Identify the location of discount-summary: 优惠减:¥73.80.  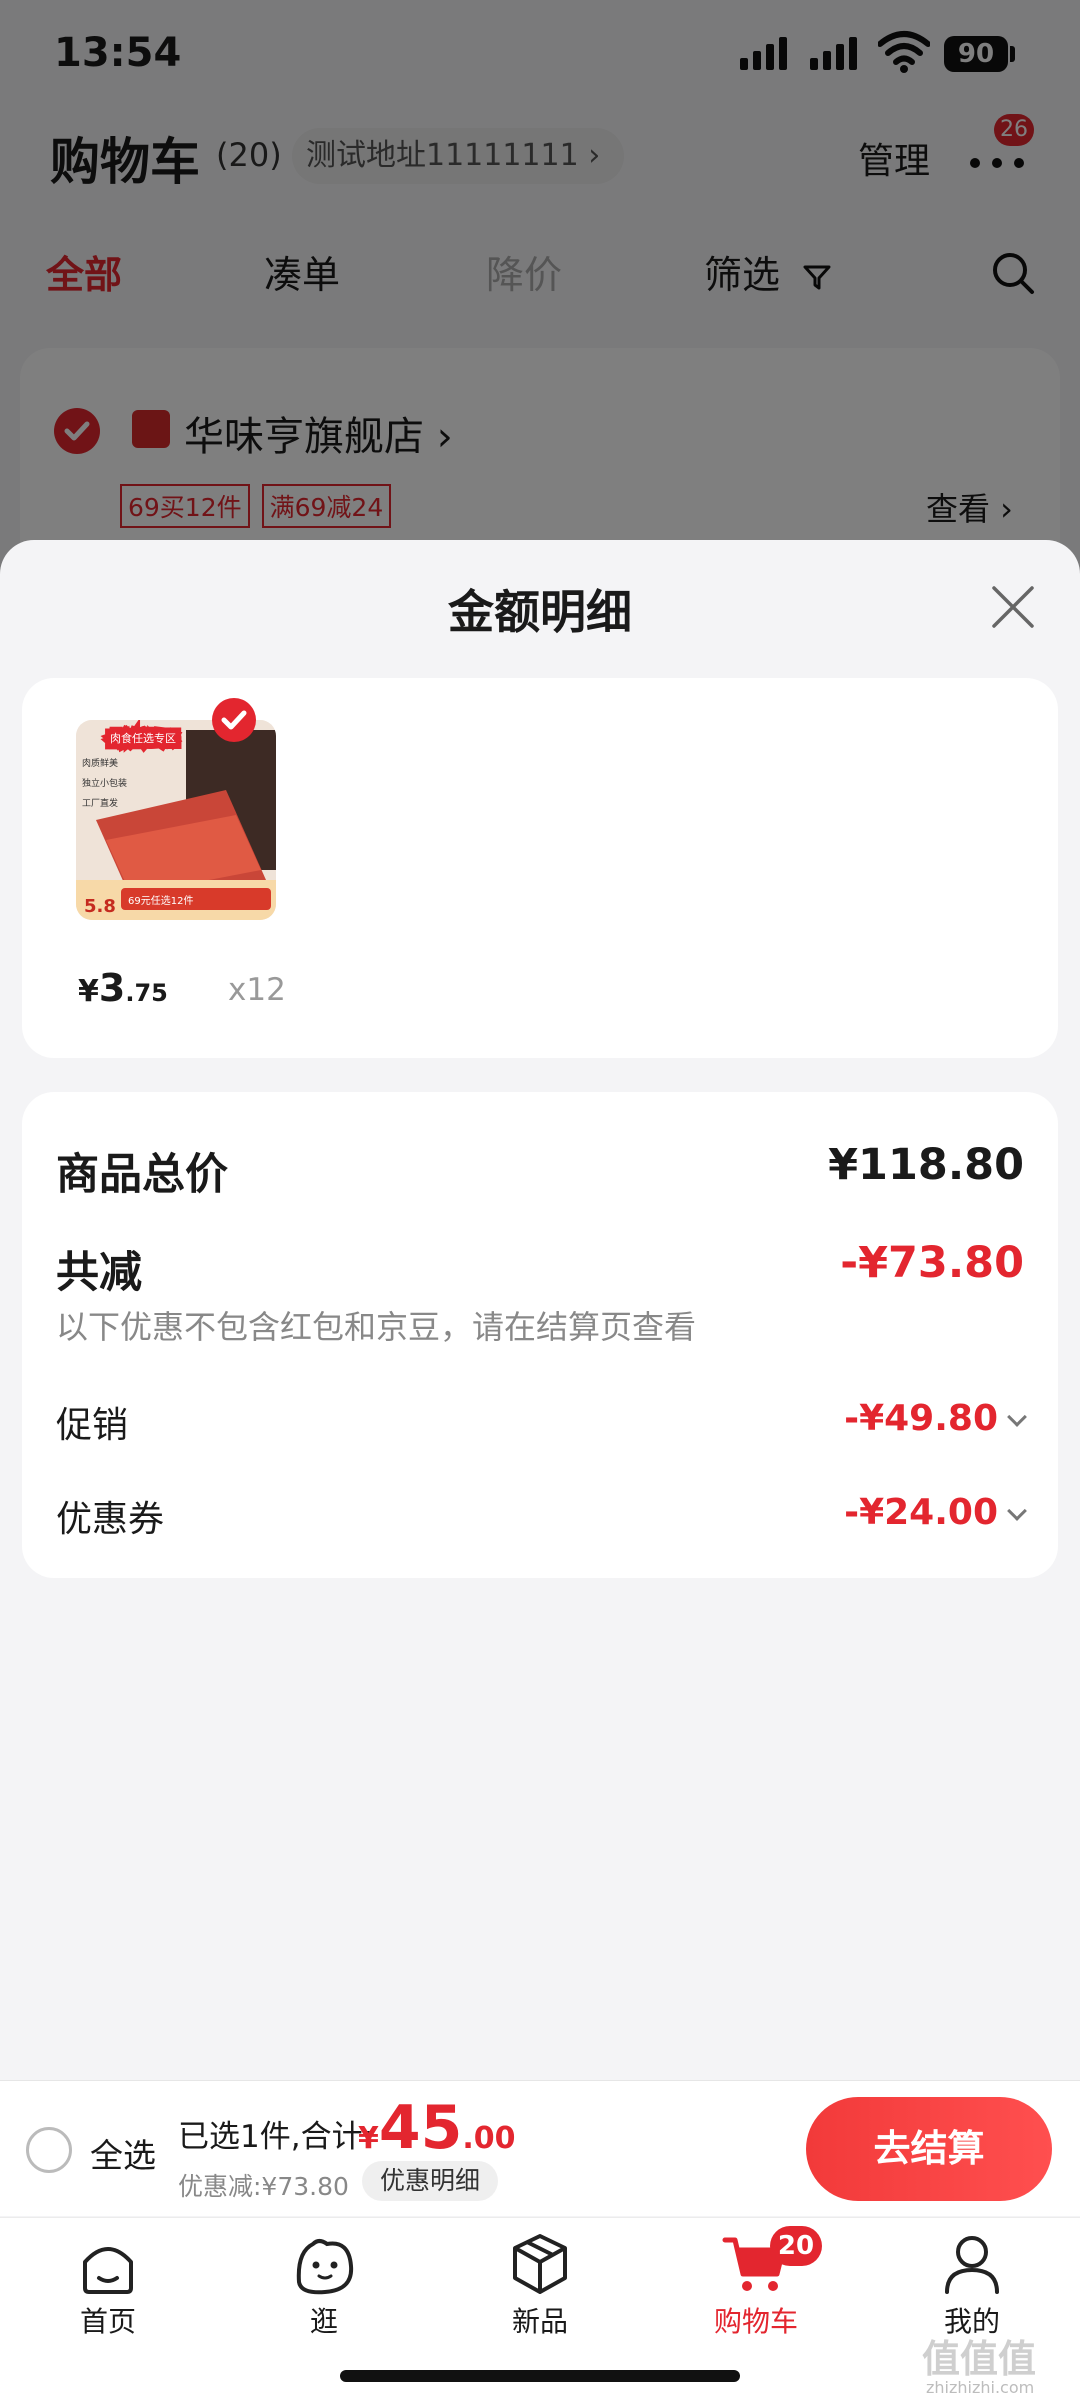
(263, 2186).